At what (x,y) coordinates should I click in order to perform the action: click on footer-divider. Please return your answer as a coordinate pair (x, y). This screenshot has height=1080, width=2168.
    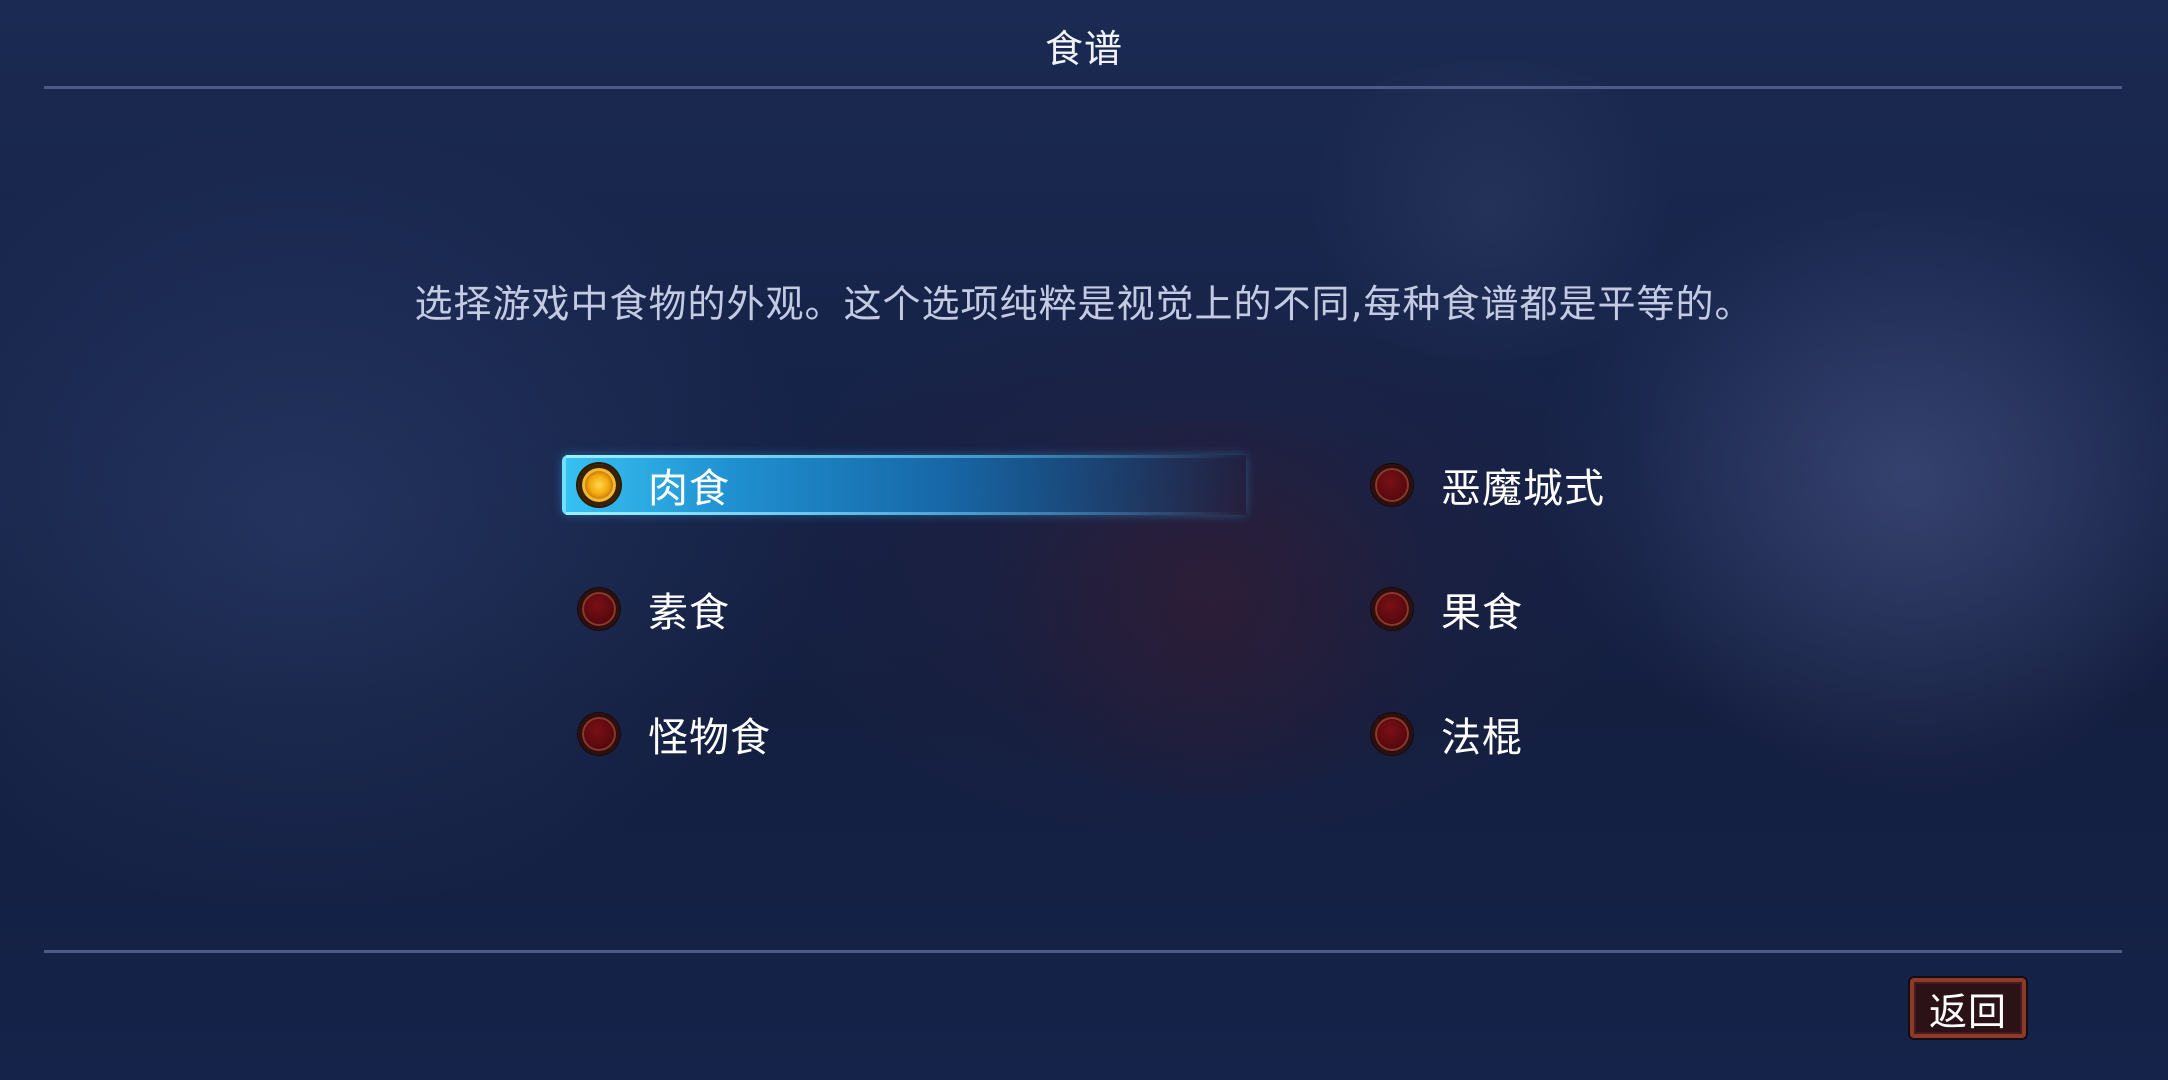
    Looking at the image, I should click on (1083, 951).